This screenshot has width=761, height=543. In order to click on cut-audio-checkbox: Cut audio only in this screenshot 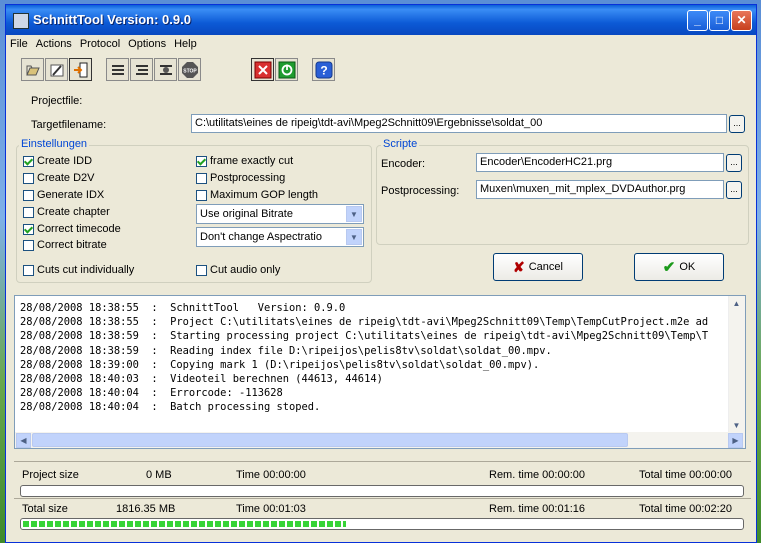, I will do `click(238, 270)`.